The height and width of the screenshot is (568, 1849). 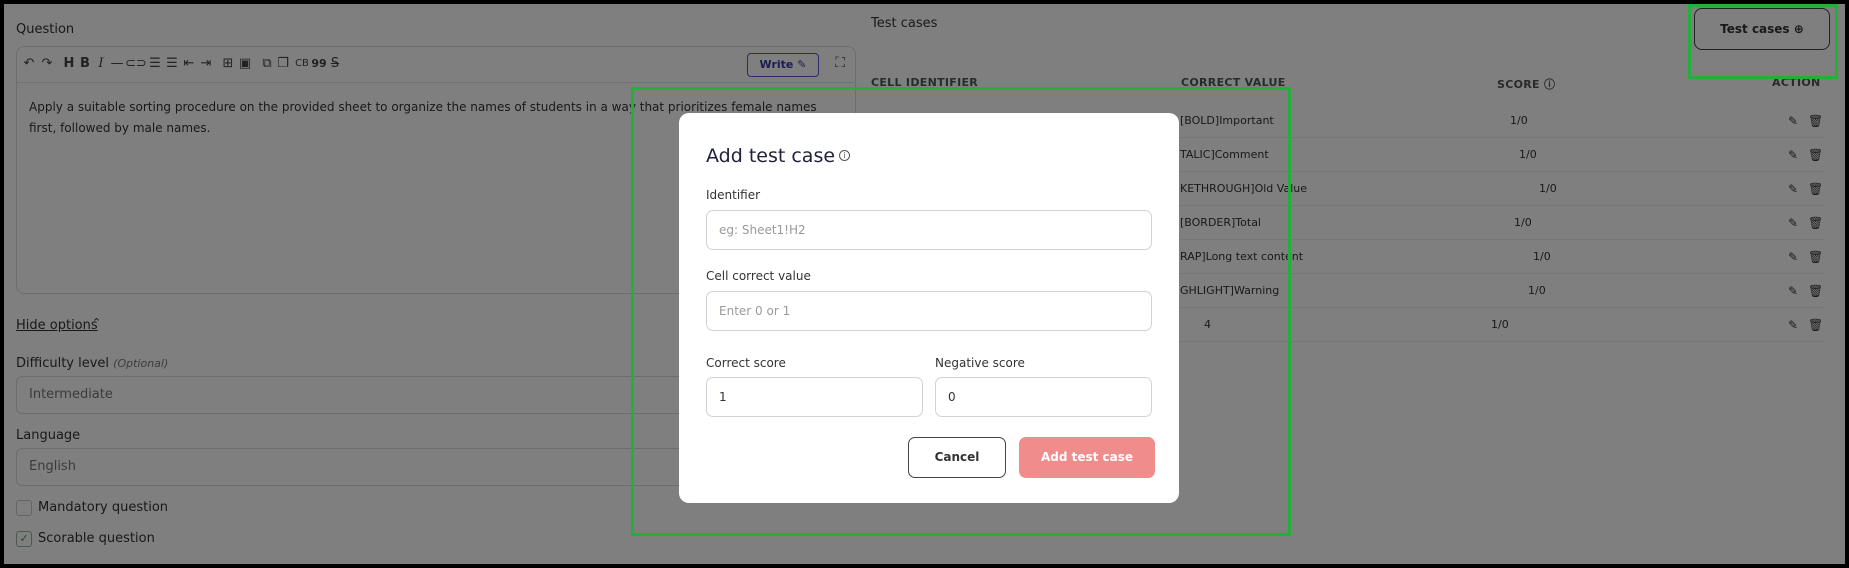 I want to click on info-icon: i, so click(x=844, y=155).